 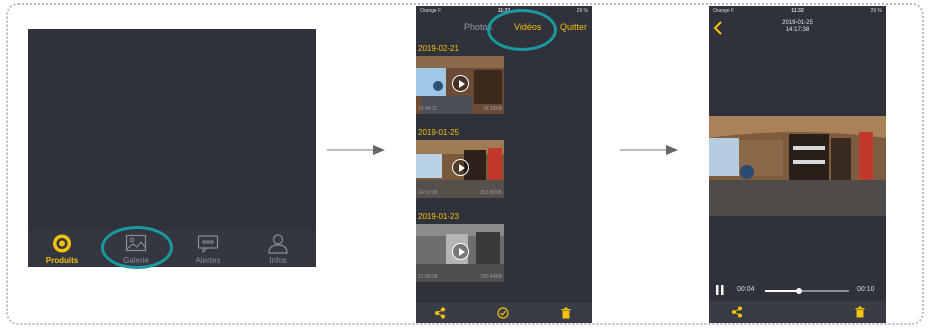 I want to click on pause-icon, so click(x=720, y=290).